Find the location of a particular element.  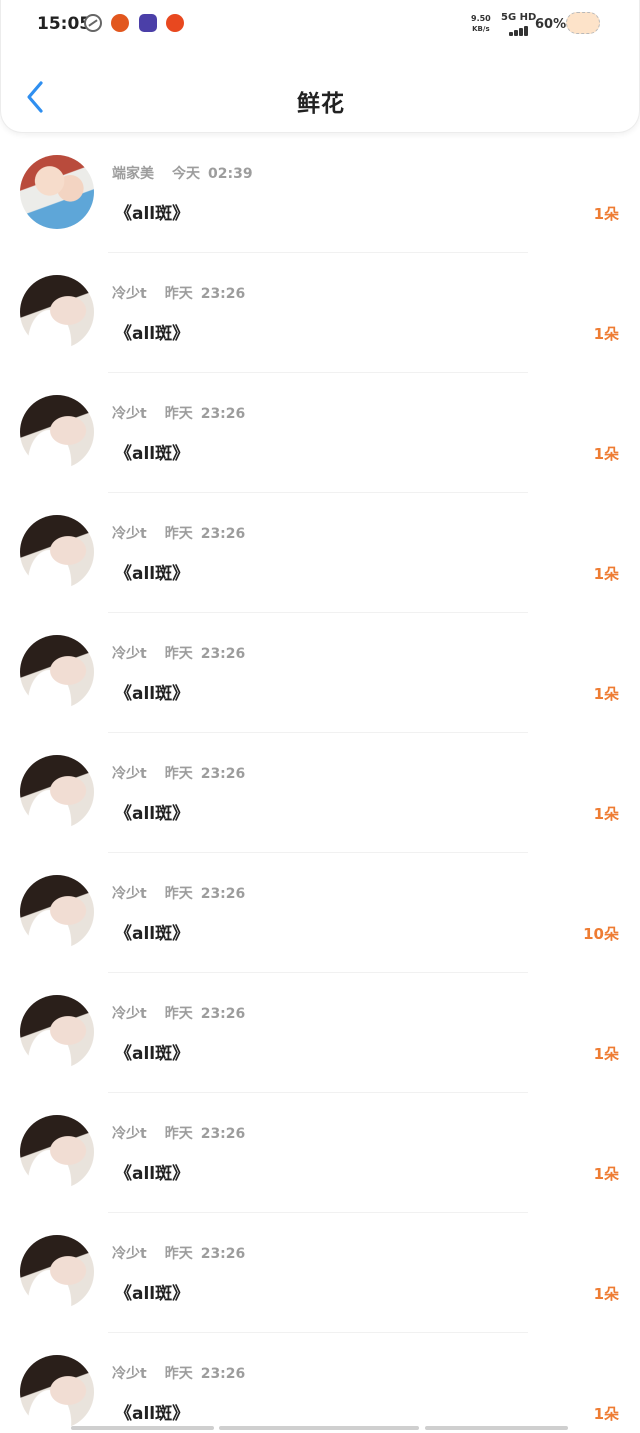

sent-day: 今天 is located at coordinates (186, 174).